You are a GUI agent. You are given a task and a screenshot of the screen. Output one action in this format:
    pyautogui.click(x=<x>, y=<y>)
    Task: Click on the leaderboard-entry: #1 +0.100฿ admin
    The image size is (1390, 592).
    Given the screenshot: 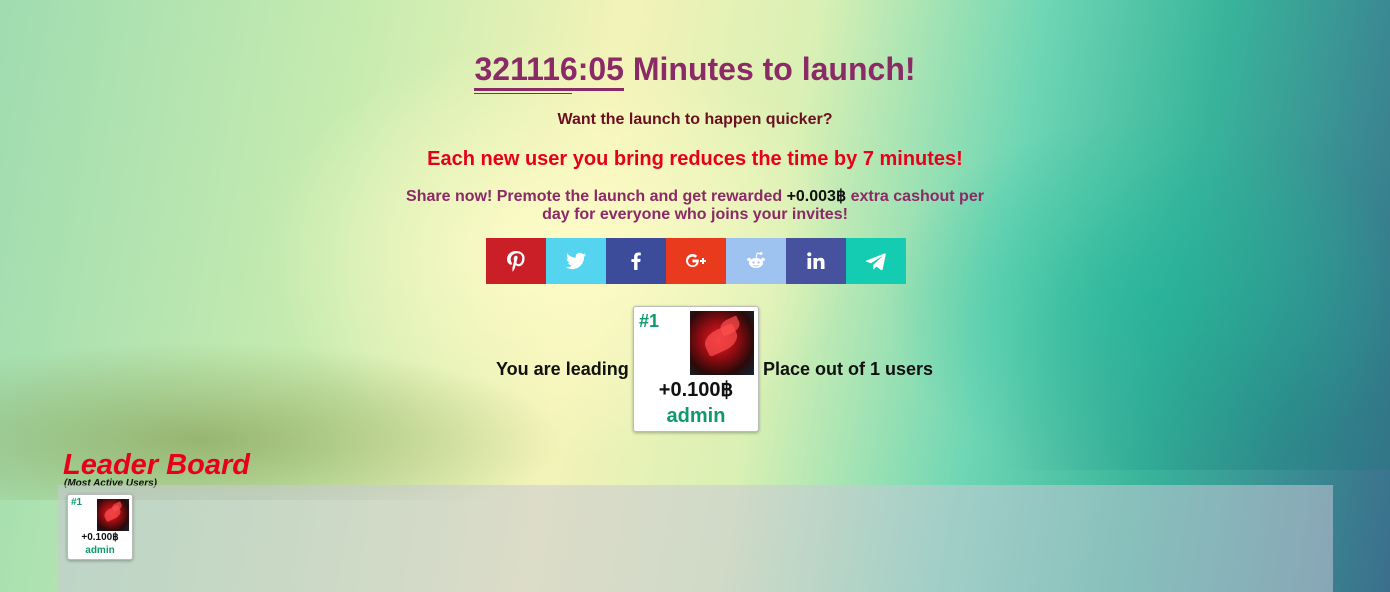 What is the action you would take?
    pyautogui.click(x=100, y=527)
    